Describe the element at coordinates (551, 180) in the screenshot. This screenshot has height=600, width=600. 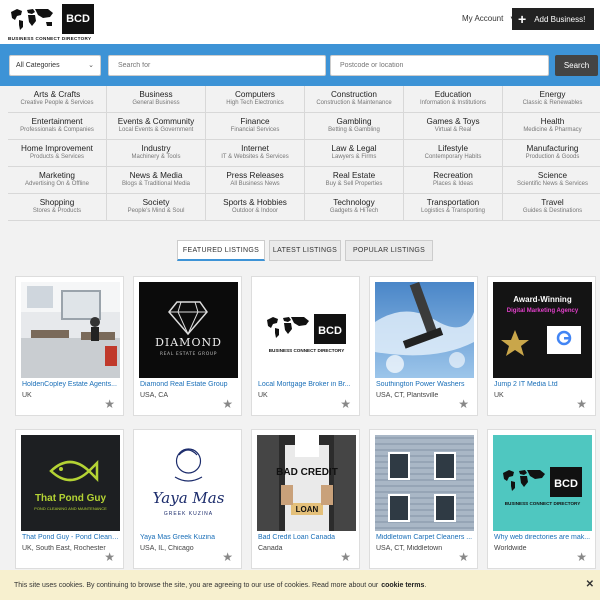
I see `category-item: Science Scientific News & Services` at that location.